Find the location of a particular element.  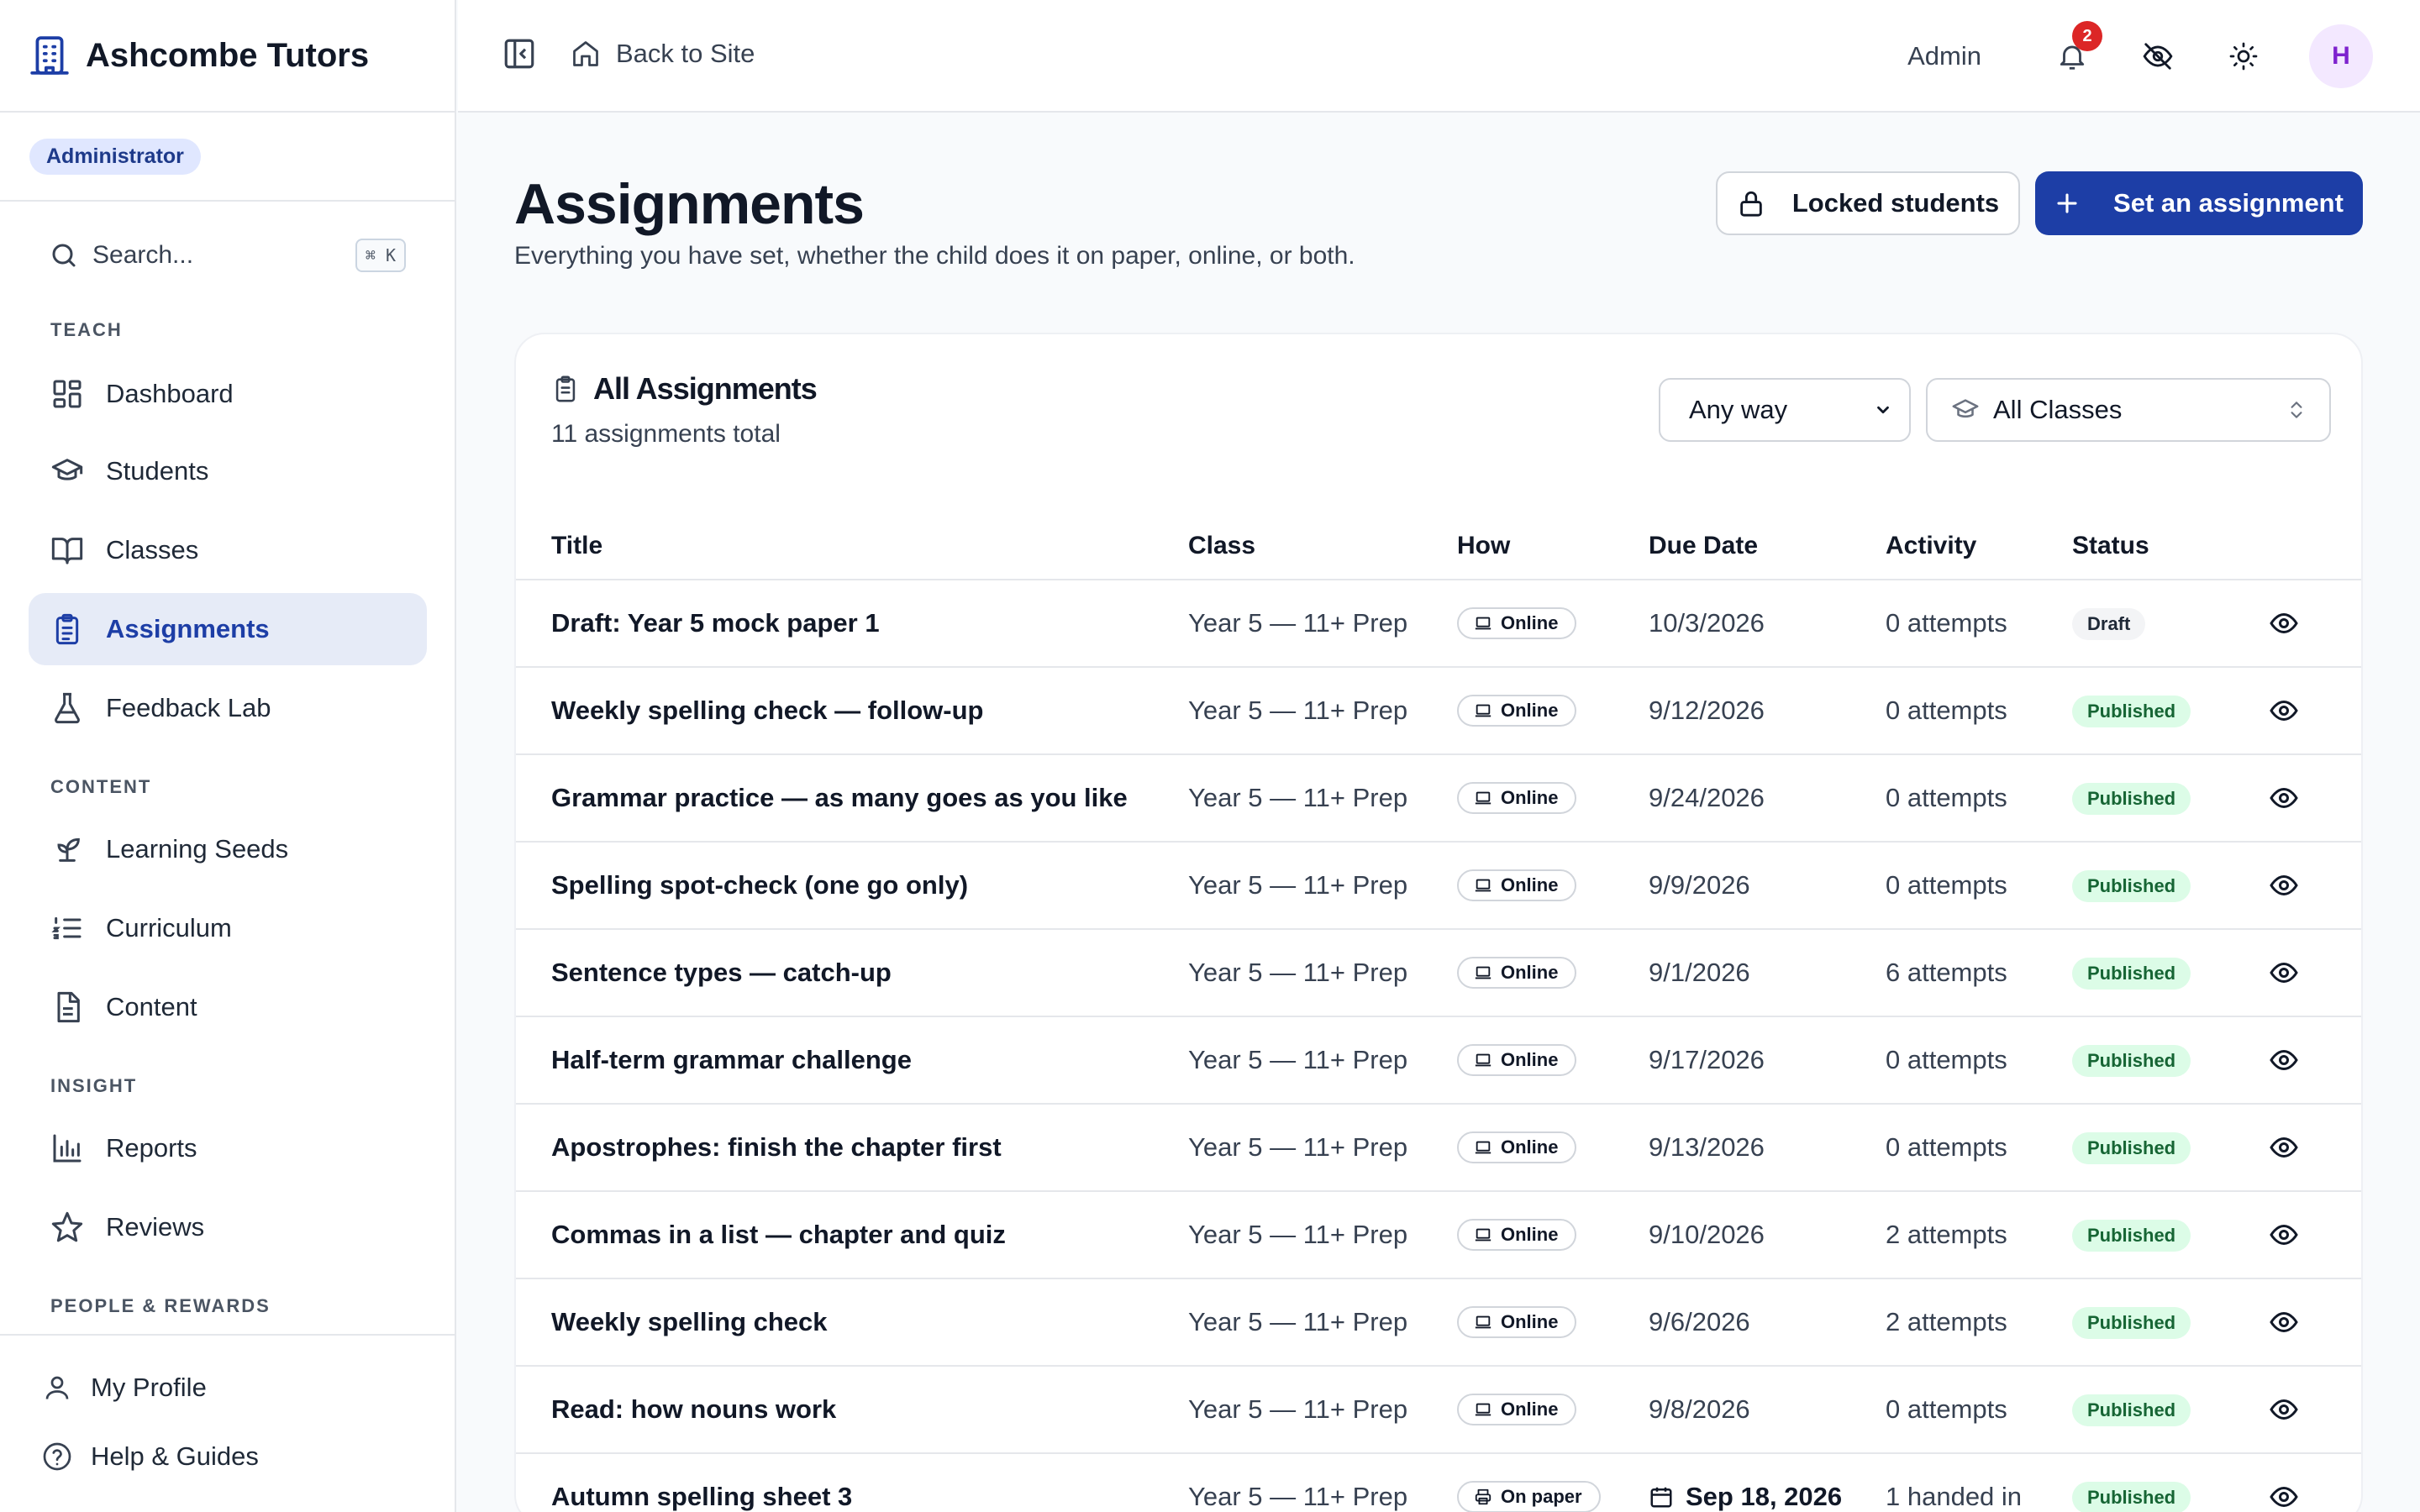

col-header-activity: Activity is located at coordinates (1979, 546).